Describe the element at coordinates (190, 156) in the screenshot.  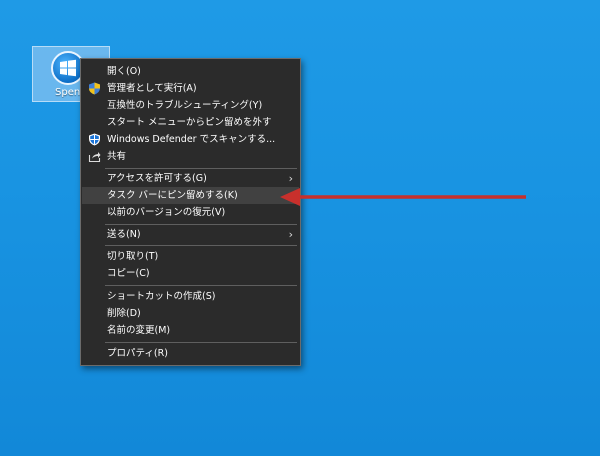
I see `menu-item-share: 共有` at that location.